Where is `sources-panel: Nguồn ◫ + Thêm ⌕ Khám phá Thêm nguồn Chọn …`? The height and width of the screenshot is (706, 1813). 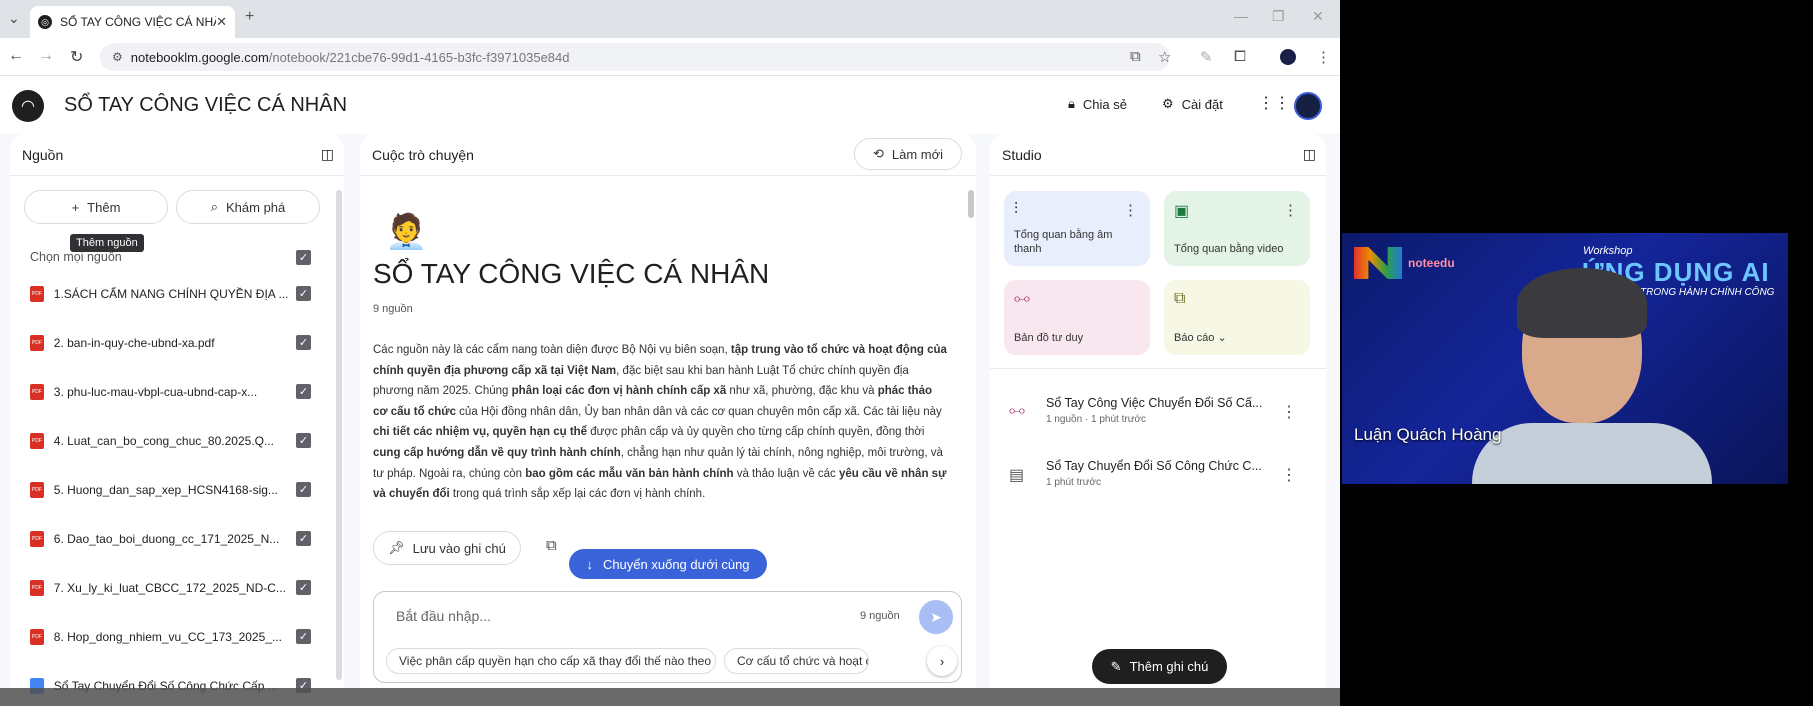
sources-panel: Nguồn ◫ + Thêm ⌕ Khám phá Thêm nguồn Chọn … is located at coordinates (177, 420).